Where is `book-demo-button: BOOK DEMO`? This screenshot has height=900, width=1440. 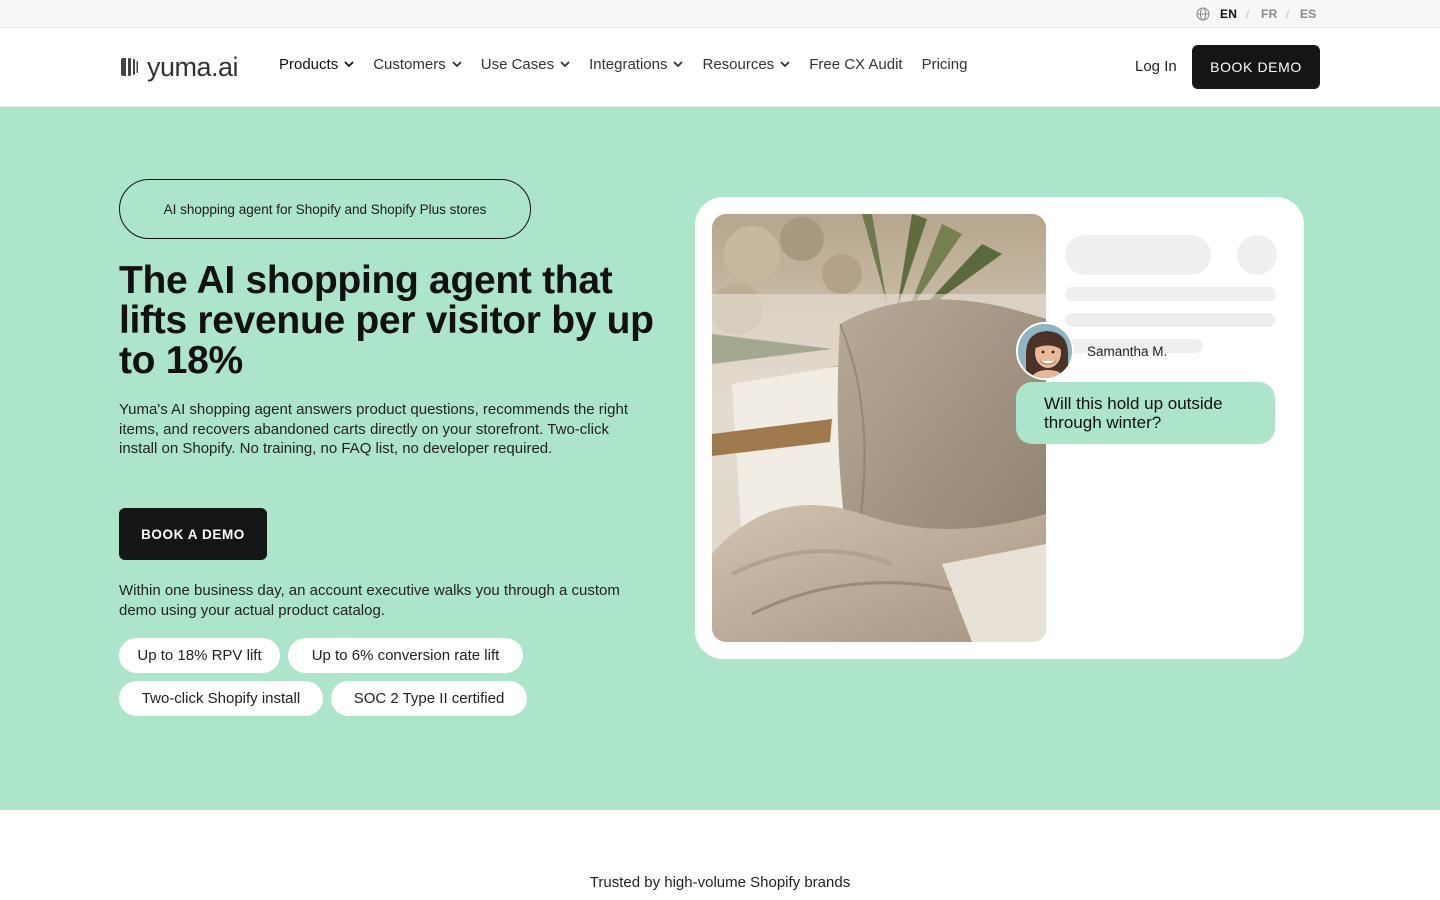
book-demo-button: BOOK DEMO is located at coordinates (1256, 67).